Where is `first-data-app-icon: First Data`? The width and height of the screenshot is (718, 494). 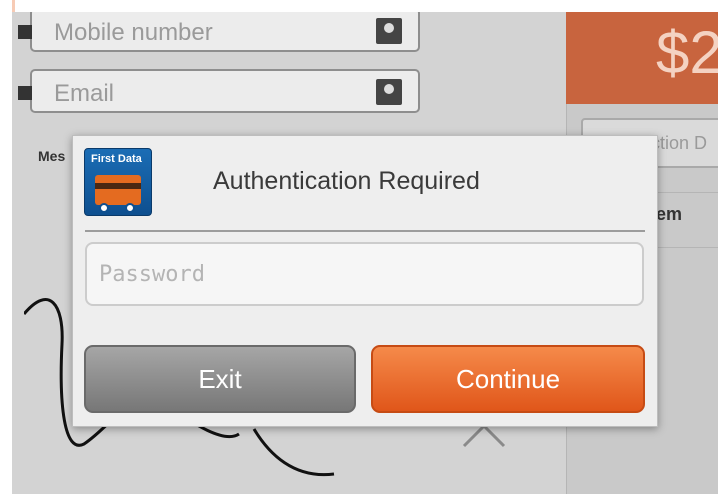
first-data-app-icon: First Data is located at coordinates (118, 182).